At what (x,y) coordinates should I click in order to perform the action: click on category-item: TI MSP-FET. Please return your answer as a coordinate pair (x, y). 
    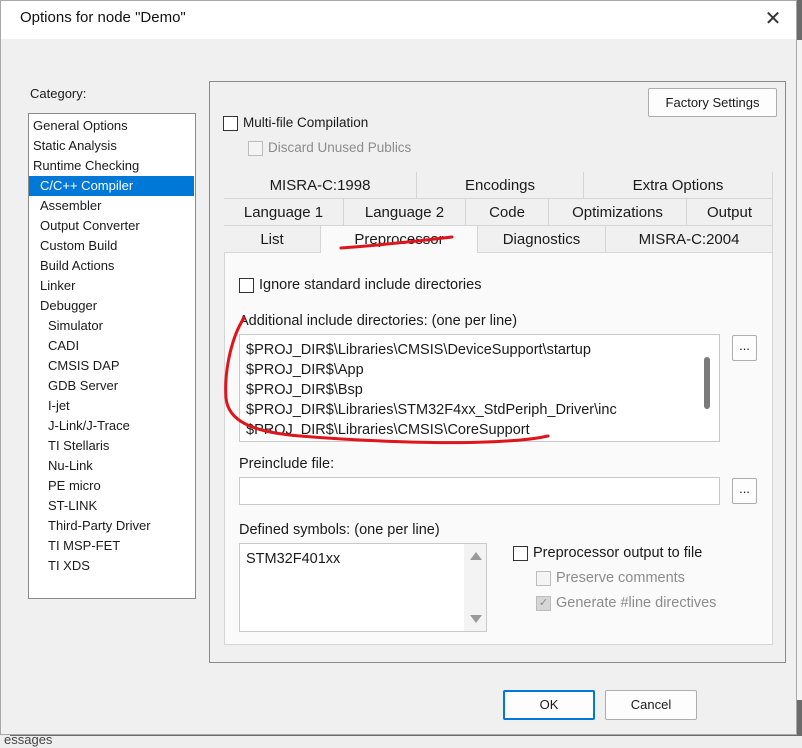
    Looking at the image, I should click on (112, 546).